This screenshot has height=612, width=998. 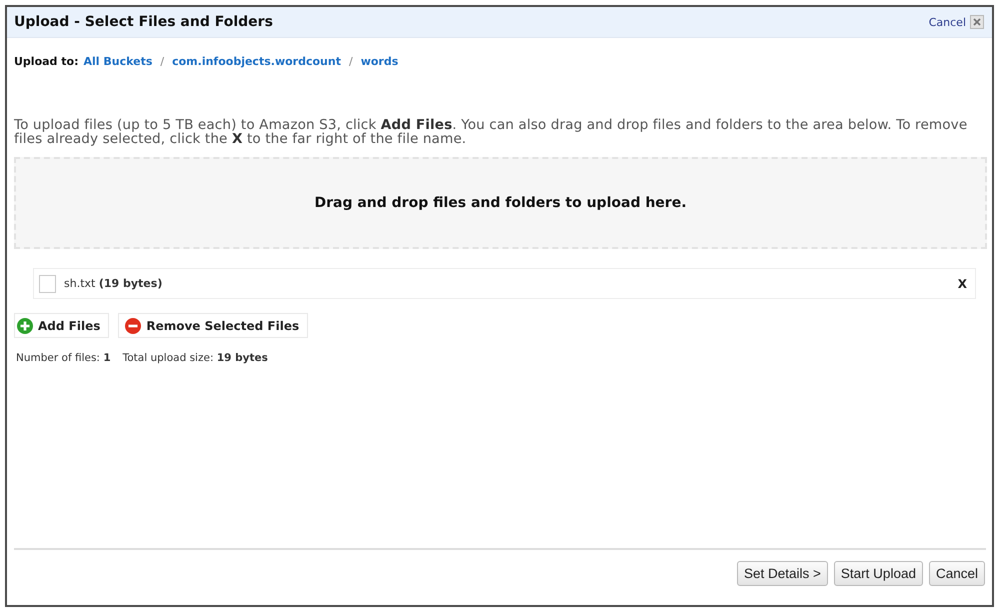 I want to click on close-icon, so click(x=977, y=22).